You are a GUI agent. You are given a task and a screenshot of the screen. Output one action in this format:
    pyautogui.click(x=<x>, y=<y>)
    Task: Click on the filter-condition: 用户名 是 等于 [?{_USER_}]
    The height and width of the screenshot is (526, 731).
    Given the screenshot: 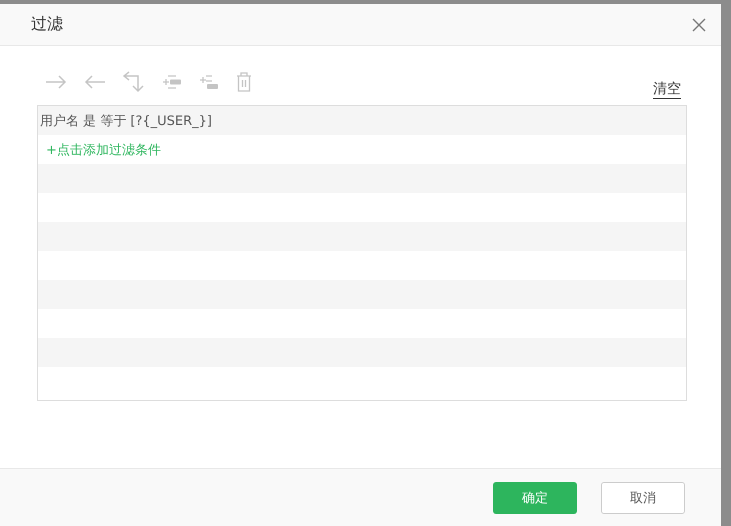 What is the action you would take?
    pyautogui.click(x=126, y=121)
    